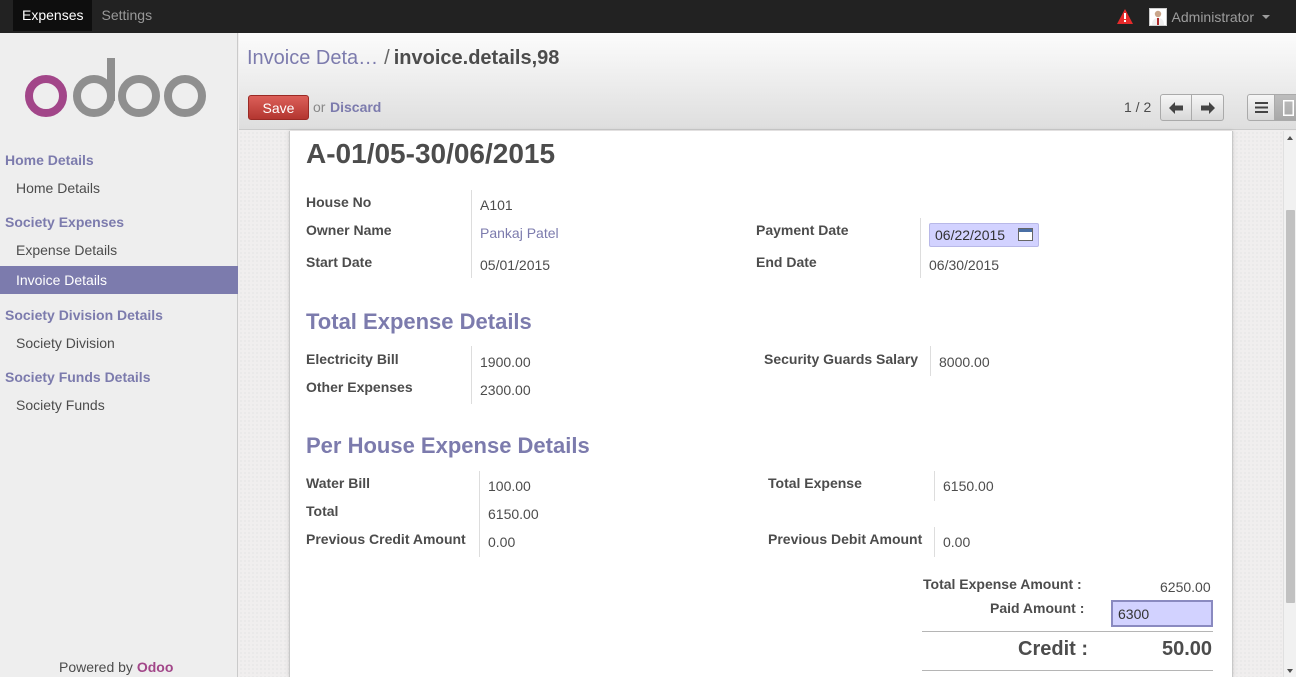  I want to click on sidebar-section-society-funds-details: Society Funds Details, so click(78, 377).